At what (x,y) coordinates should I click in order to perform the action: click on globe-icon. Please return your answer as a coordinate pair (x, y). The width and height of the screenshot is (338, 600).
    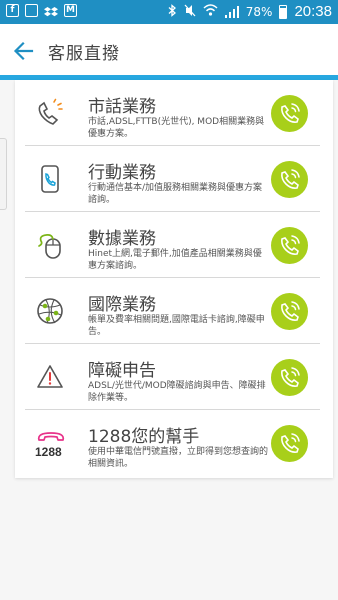
    Looking at the image, I should click on (50, 311).